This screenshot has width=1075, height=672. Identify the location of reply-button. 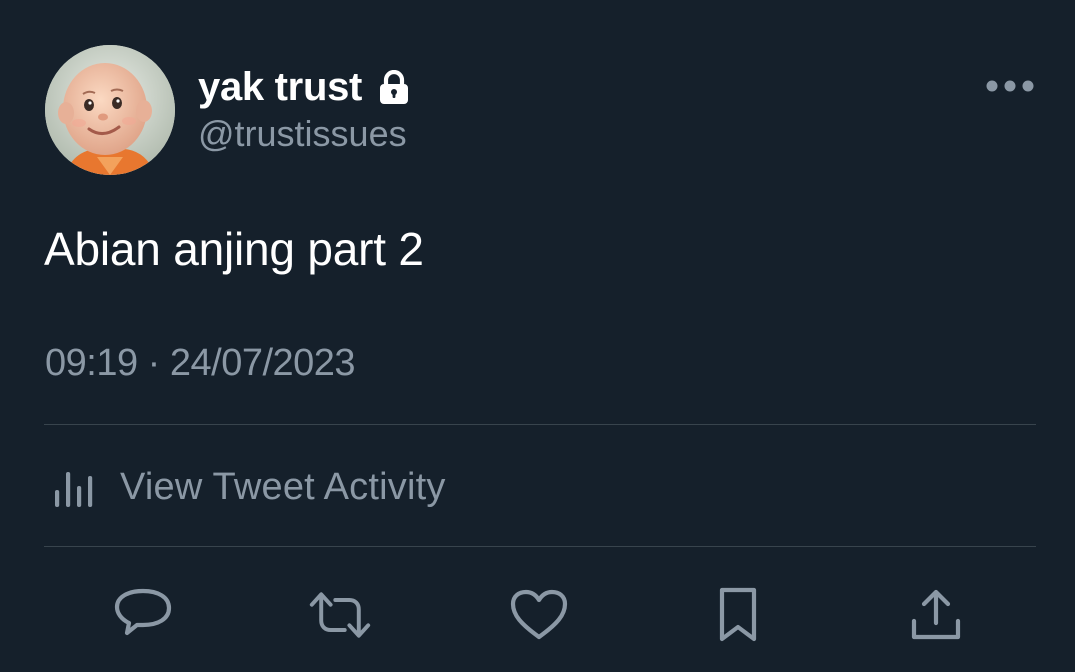
(143, 615).